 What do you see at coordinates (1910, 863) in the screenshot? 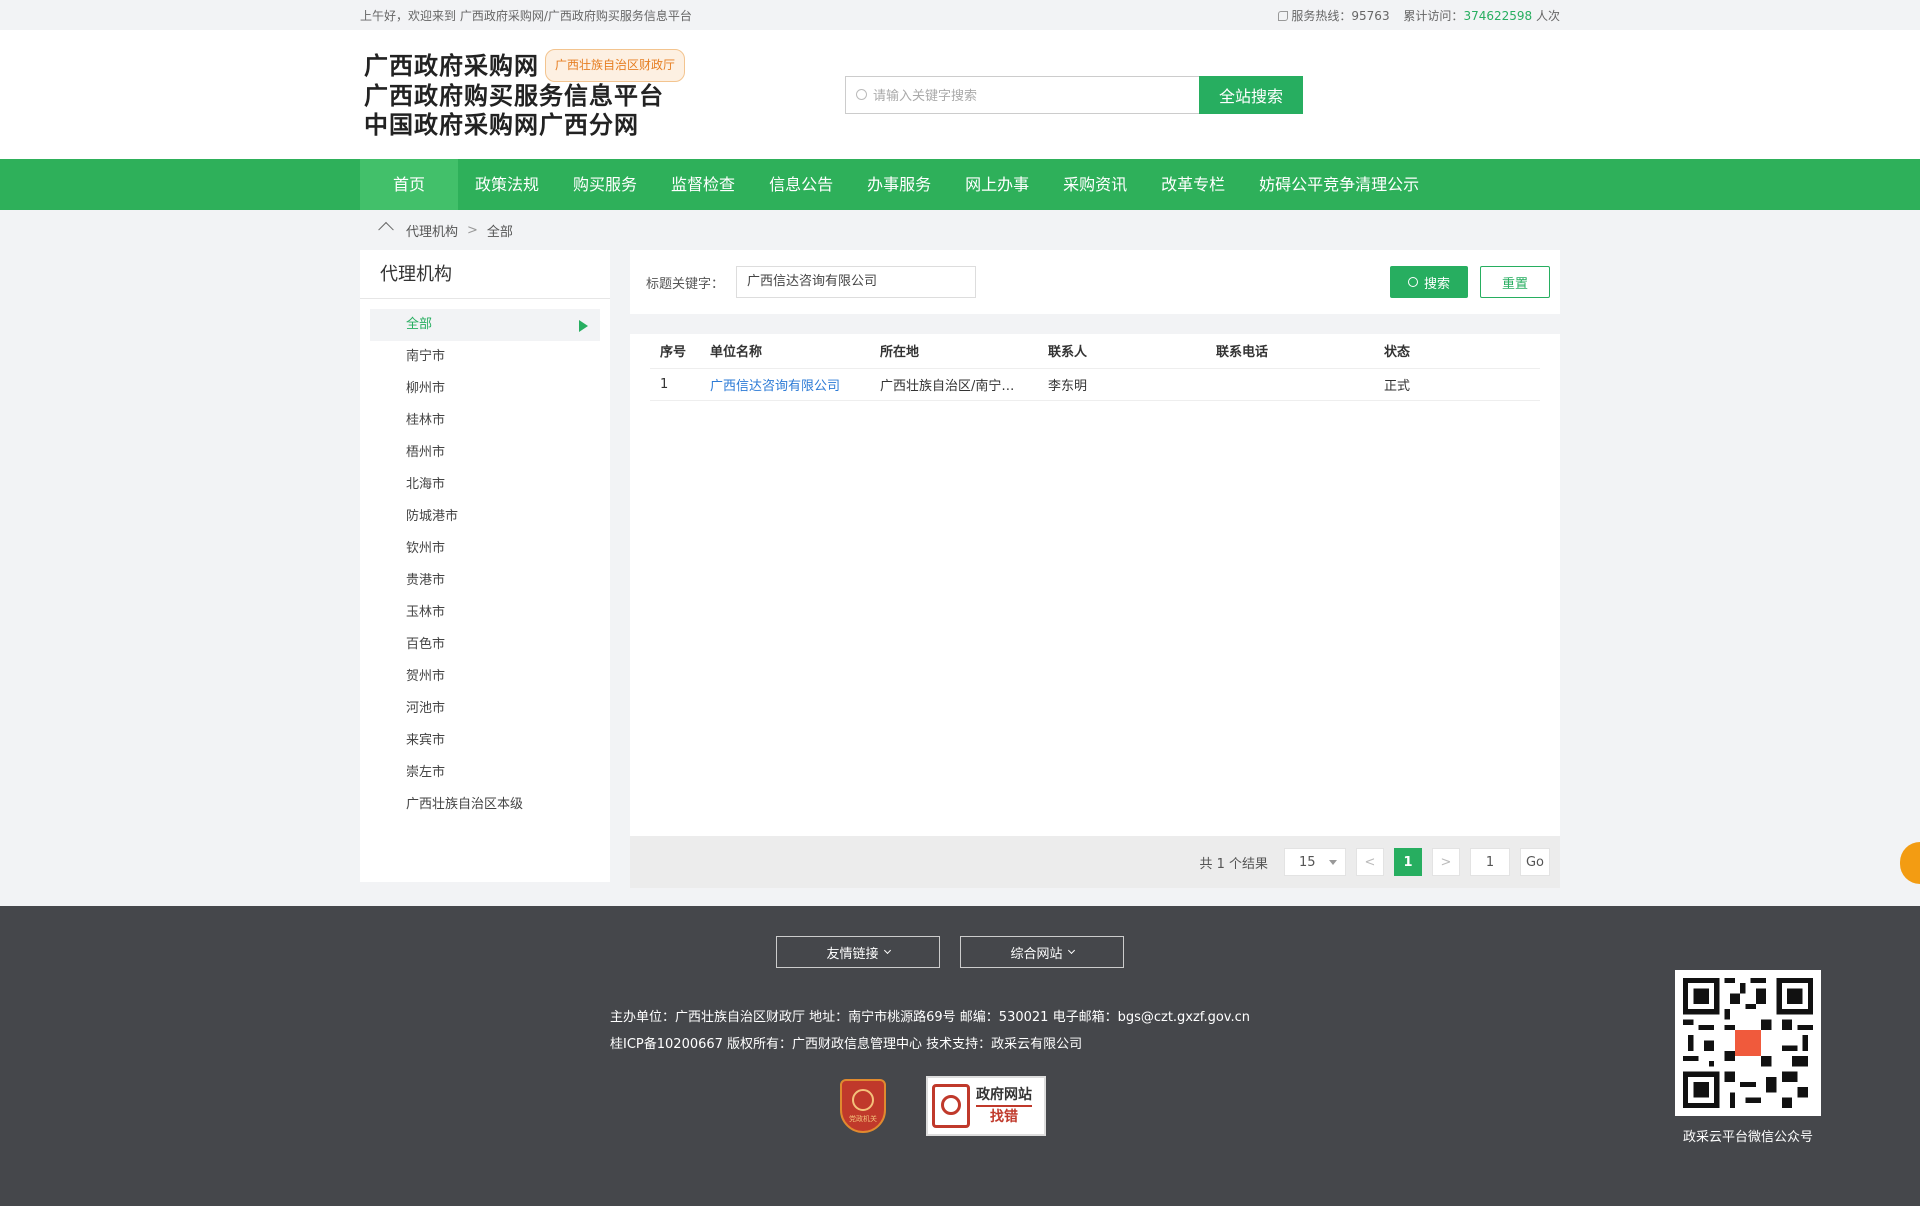
I see `floating-helper-icon` at bounding box center [1910, 863].